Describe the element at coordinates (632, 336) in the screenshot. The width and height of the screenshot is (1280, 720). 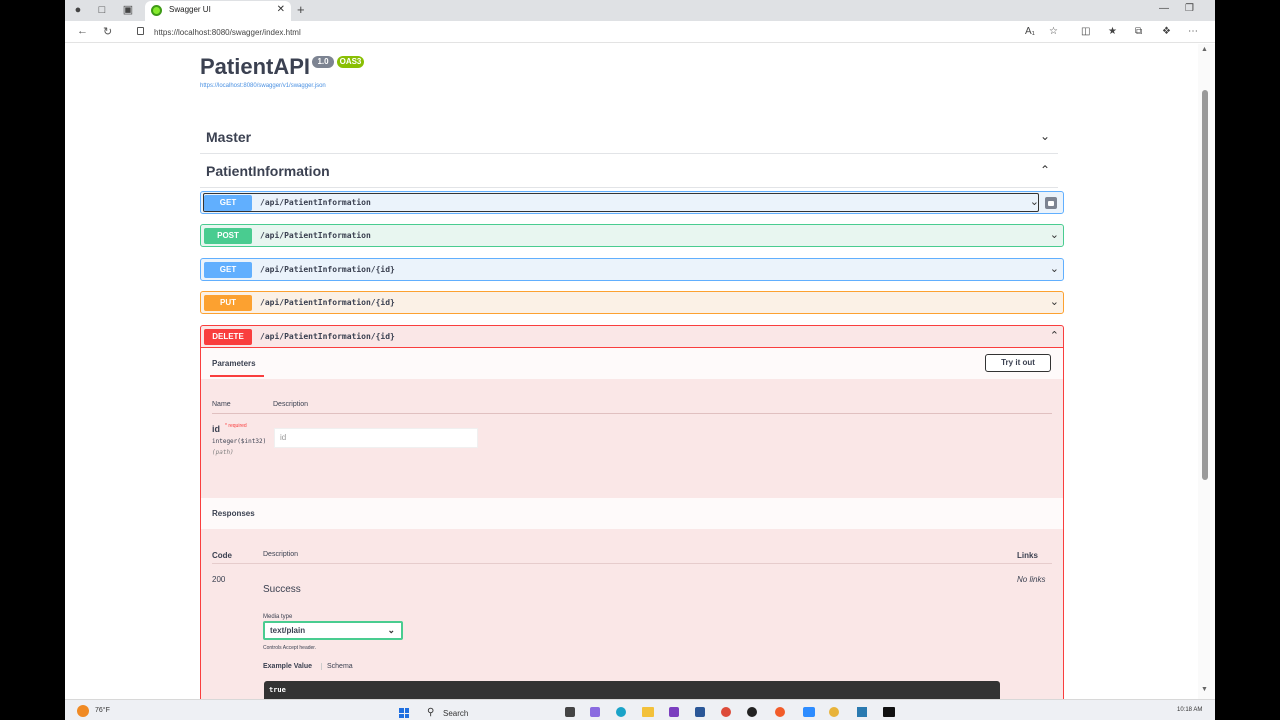
I see `opblock-delete: DELETE /api/PatientInformation/{id} ⌃` at that location.